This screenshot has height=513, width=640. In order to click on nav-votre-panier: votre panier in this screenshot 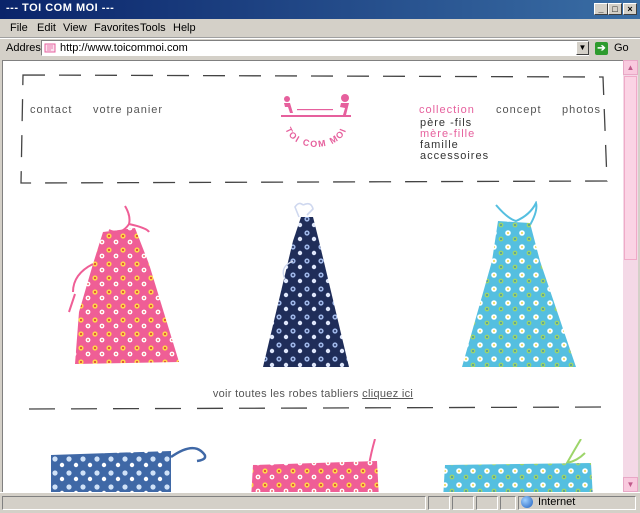, I will do `click(128, 110)`.